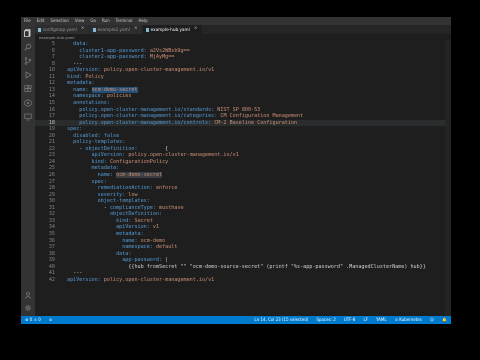  Describe the element at coordinates (125, 188) in the screenshot. I see `code-token: remediationAction:` at that location.